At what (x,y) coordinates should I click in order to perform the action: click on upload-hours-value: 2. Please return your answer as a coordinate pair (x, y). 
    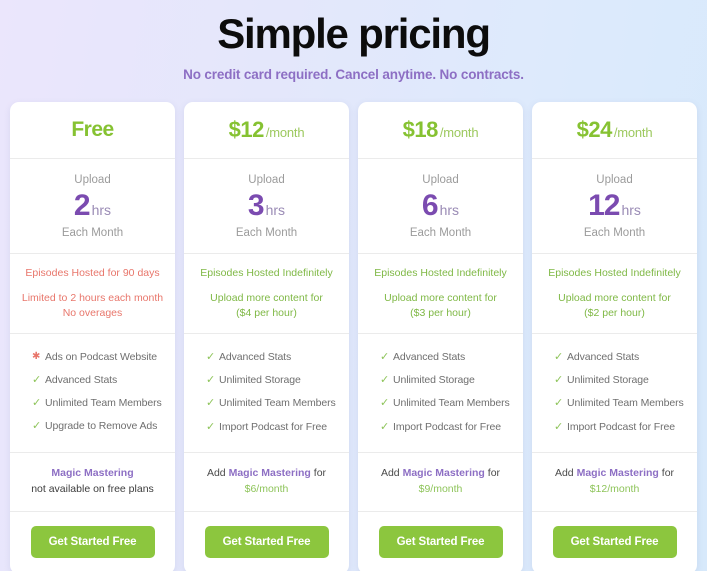
    Looking at the image, I should click on (82, 205).